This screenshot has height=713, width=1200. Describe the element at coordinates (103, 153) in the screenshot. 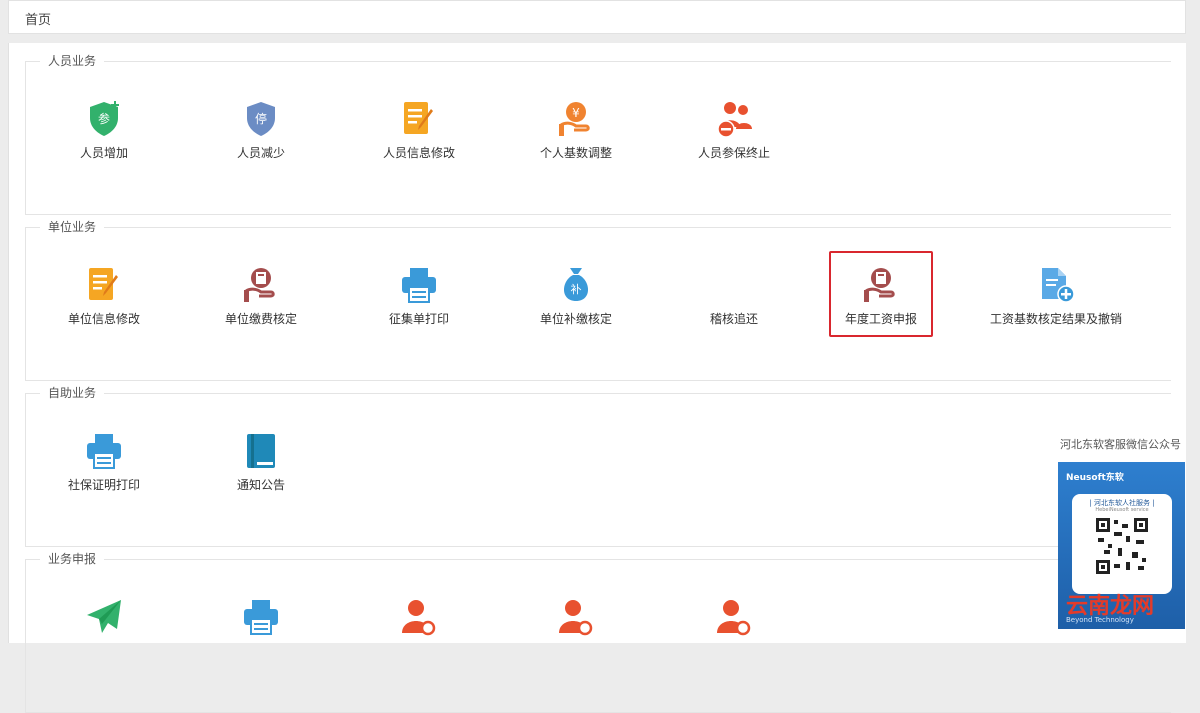

I see `item-label: 人员增加` at that location.